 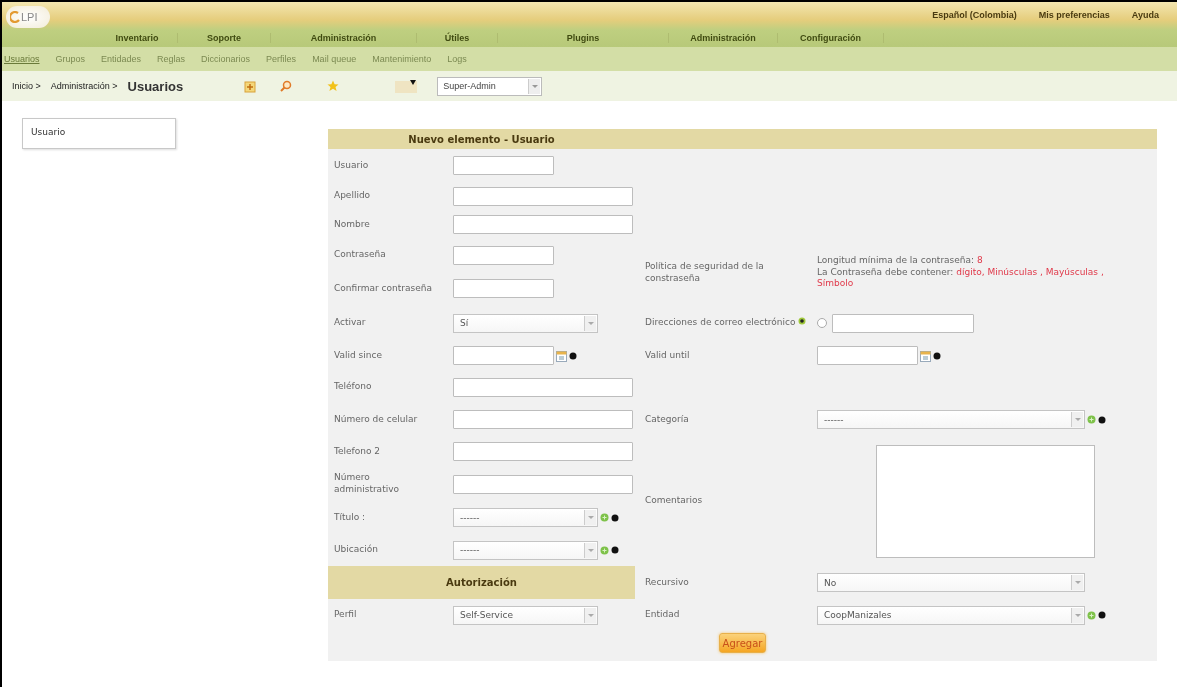 What do you see at coordinates (900, 260) in the screenshot?
I see `policy-text: Longitud mínima de la contraseña: 8` at bounding box center [900, 260].